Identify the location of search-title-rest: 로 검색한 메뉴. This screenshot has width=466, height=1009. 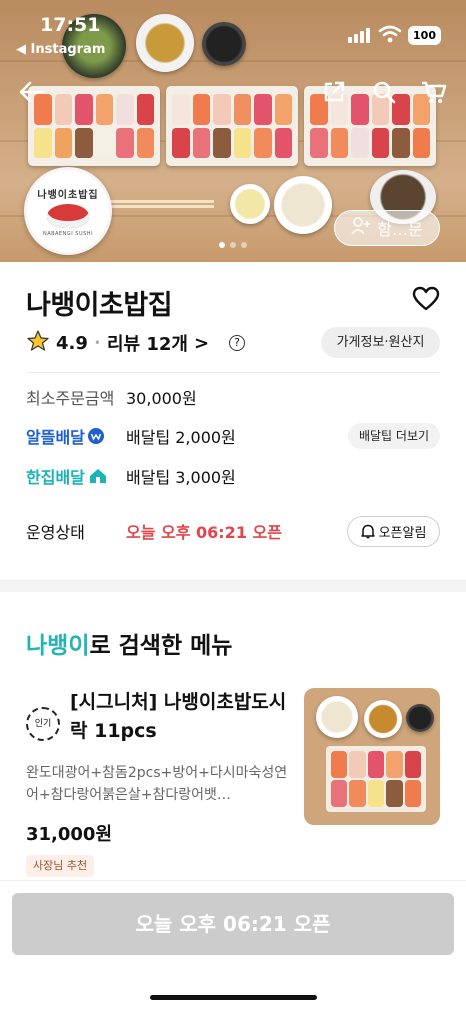
(161, 646).